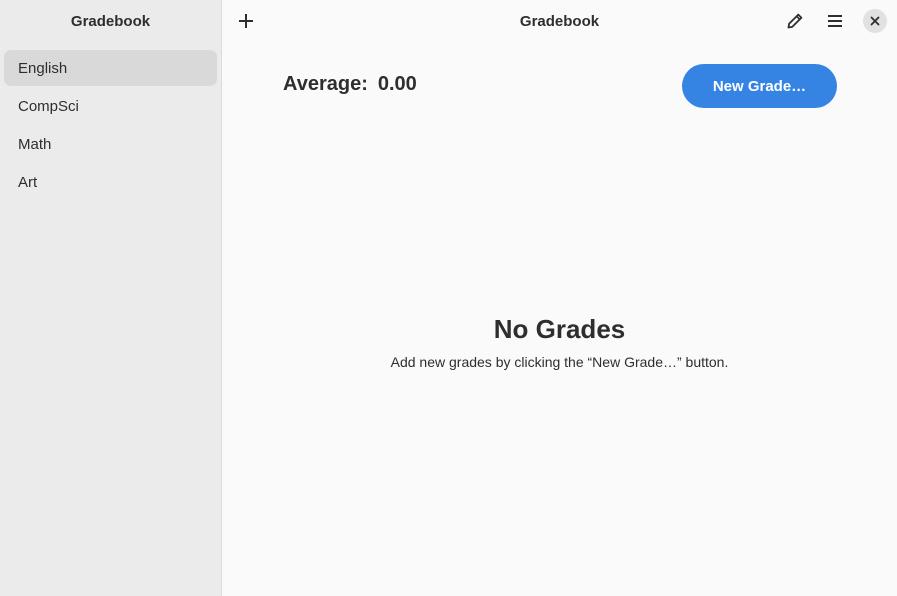 The height and width of the screenshot is (596, 897). I want to click on sidebar-item-english: English, so click(110, 68).